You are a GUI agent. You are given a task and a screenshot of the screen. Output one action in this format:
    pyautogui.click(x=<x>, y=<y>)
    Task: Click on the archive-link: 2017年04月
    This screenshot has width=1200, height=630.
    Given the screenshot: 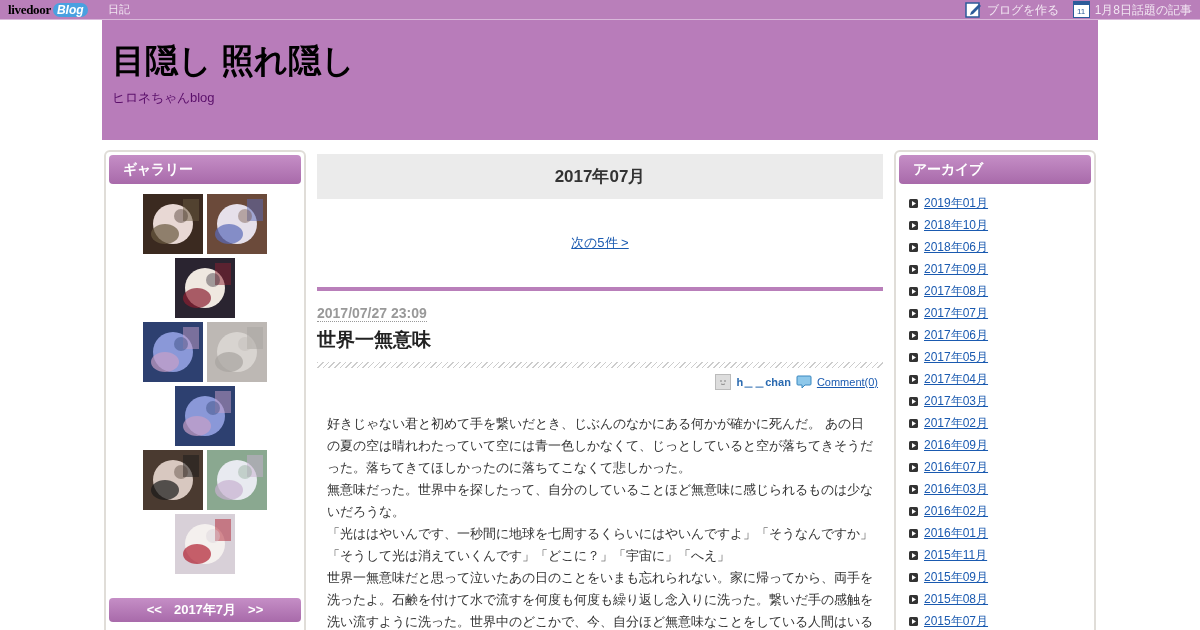 What is the action you would take?
    pyautogui.click(x=956, y=379)
    